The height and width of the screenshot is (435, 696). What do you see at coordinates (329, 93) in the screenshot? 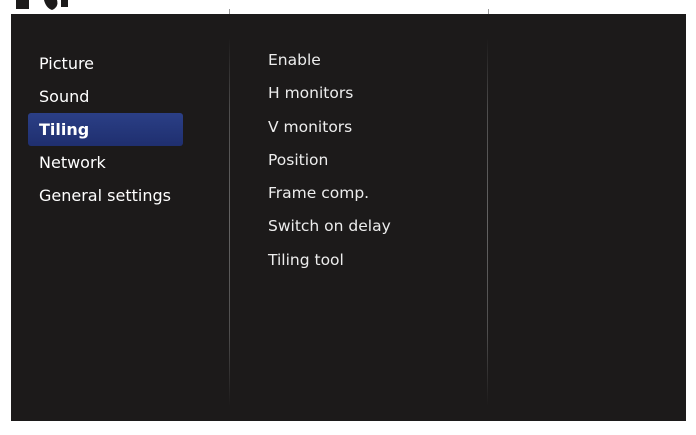
I see `submenu-item-h-monitors: H monitors` at bounding box center [329, 93].